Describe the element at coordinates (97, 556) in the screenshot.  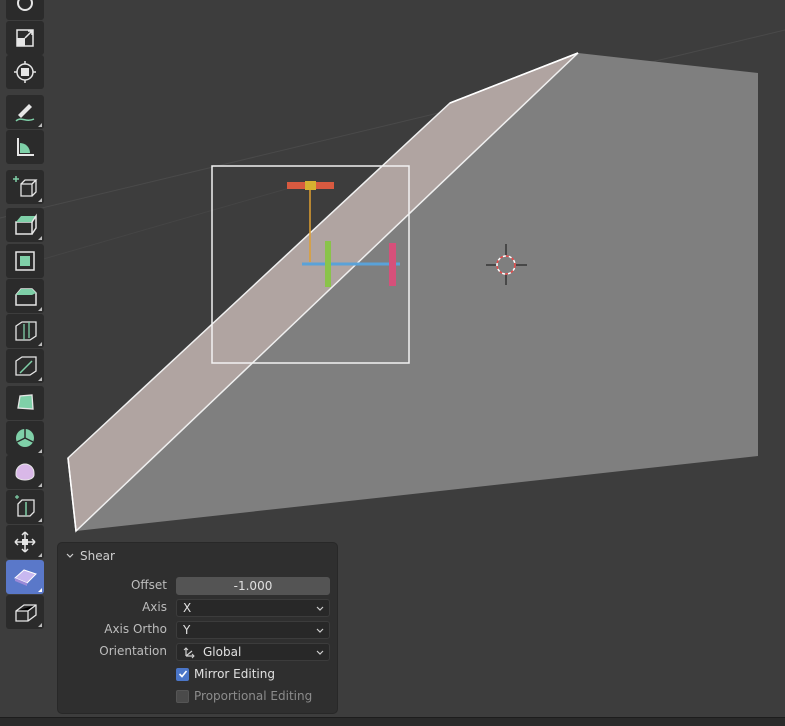
I see `operator-panel-title: Shear` at that location.